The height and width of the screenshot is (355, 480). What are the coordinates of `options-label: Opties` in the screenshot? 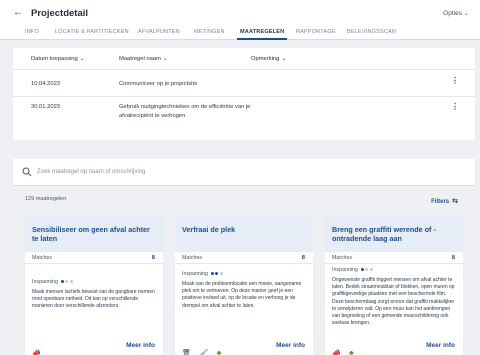 It's located at (452, 13).